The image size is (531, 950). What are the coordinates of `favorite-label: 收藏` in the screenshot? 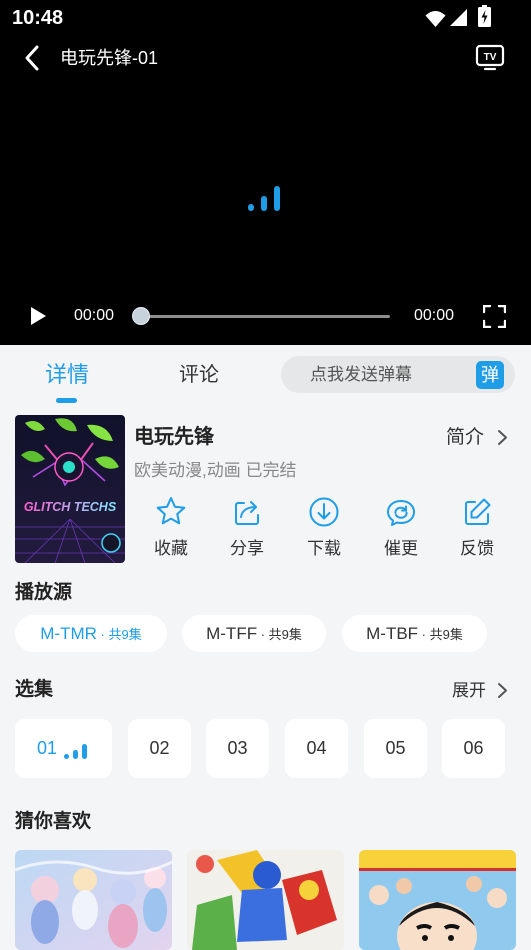 It's located at (171, 548).